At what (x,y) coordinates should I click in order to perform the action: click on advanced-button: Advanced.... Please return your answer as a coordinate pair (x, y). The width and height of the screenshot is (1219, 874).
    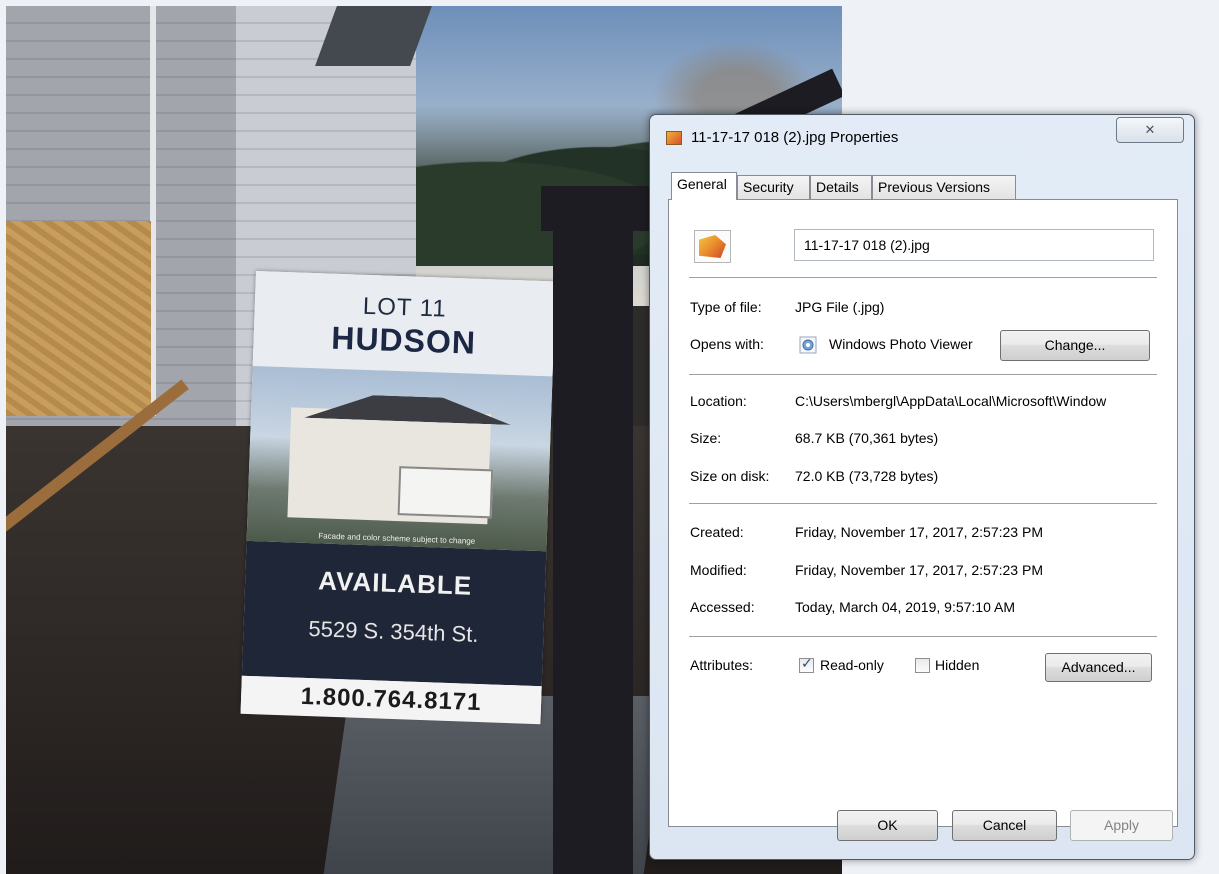
    Looking at the image, I should click on (1098, 667).